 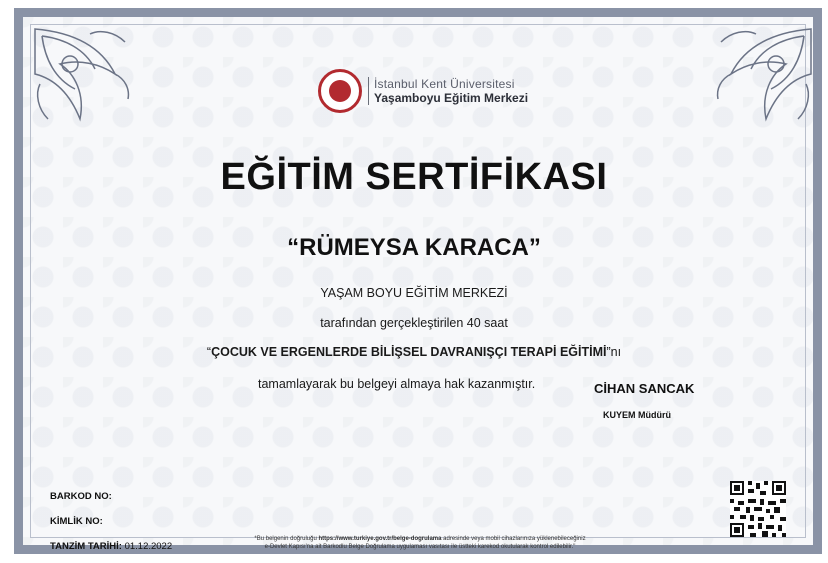 What do you see at coordinates (414, 247) in the screenshot?
I see `recipient-name: “RÜMEYSA KARACA”` at bounding box center [414, 247].